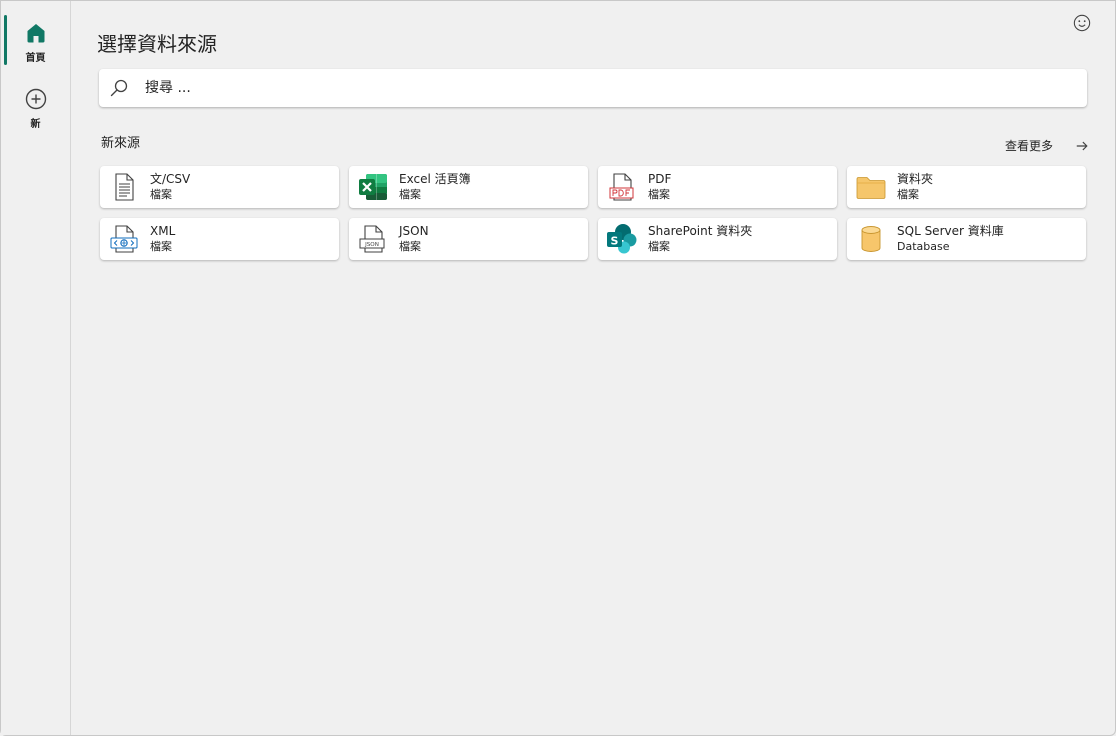 The height and width of the screenshot is (736, 1116). Describe the element at coordinates (371, 245) in the screenshot. I see `svg-text: JSON` at that location.